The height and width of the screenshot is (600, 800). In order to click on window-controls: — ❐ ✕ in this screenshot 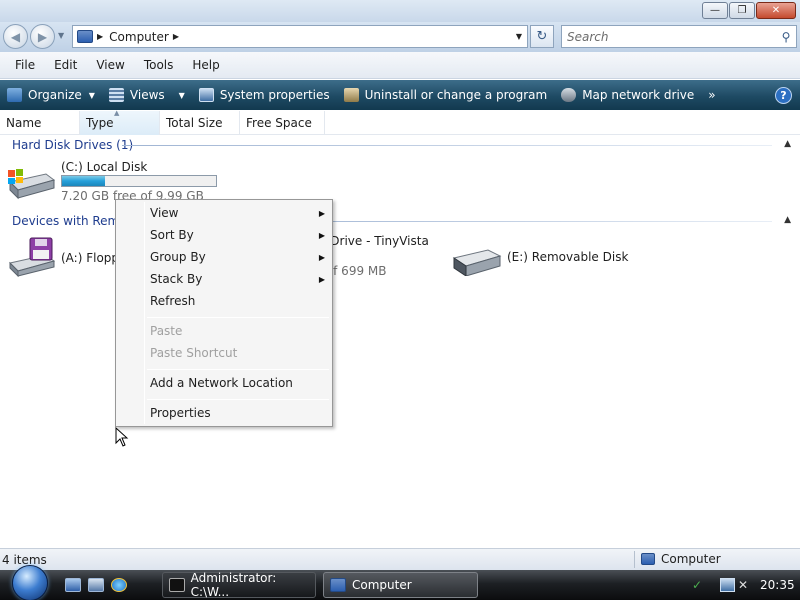, I will do `click(749, 10)`.